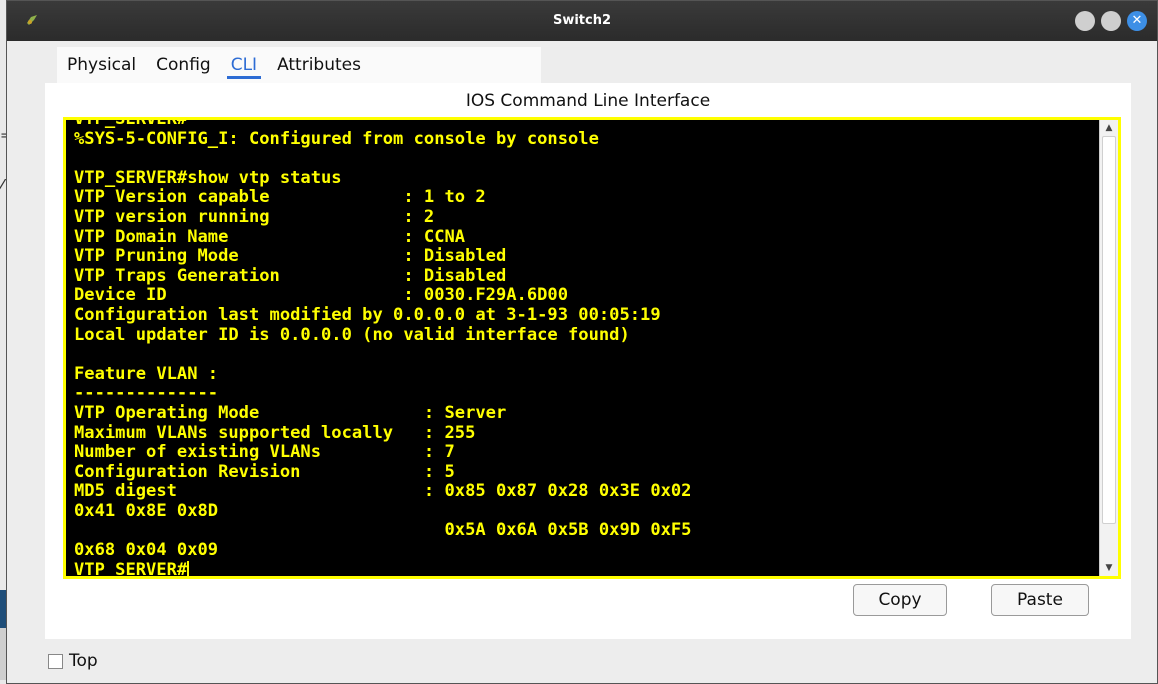  What do you see at coordinates (588, 101) in the screenshot?
I see `panel-title: IOS Command Line Interface` at bounding box center [588, 101].